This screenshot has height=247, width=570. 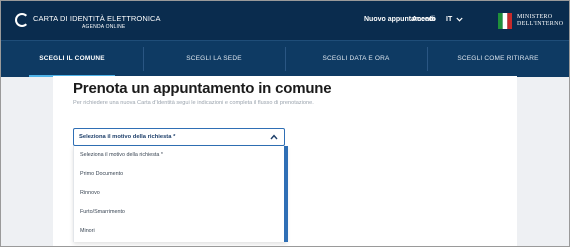 I want to click on id-card-logo-icon, so click(x=22, y=20).